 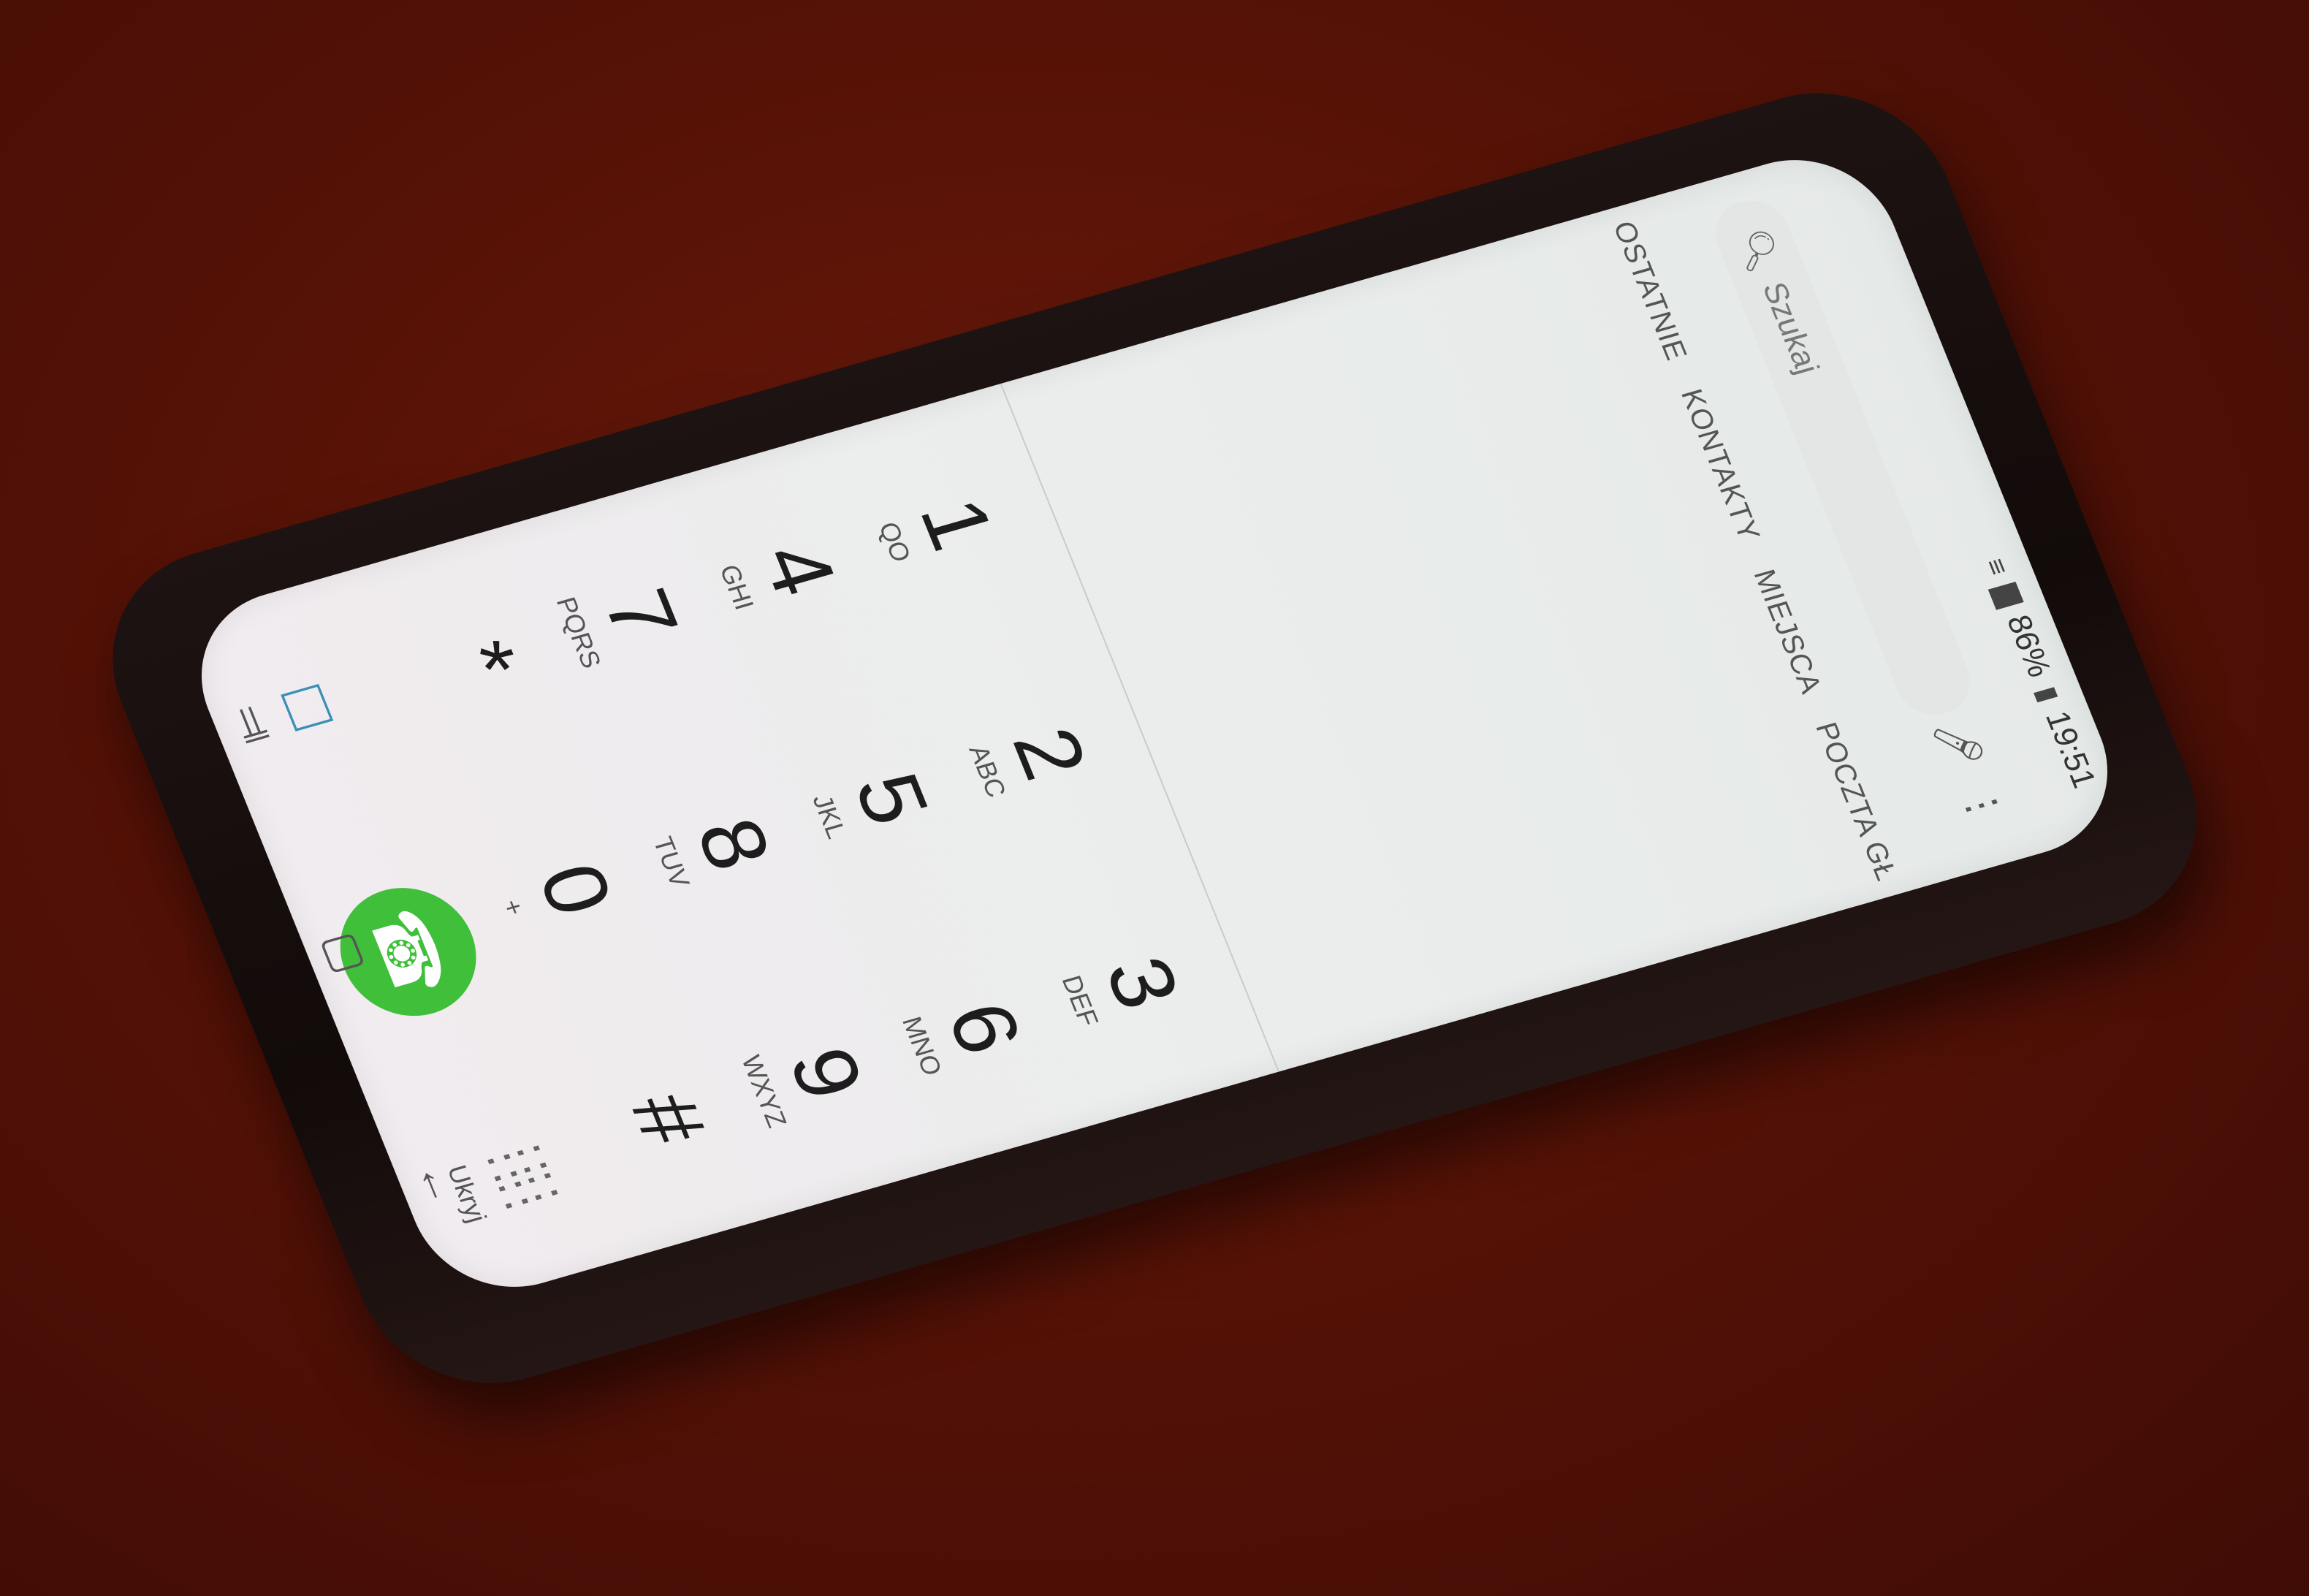 What do you see at coordinates (1958, 743) in the screenshot?
I see `microphone-icon: 🎤︎` at bounding box center [1958, 743].